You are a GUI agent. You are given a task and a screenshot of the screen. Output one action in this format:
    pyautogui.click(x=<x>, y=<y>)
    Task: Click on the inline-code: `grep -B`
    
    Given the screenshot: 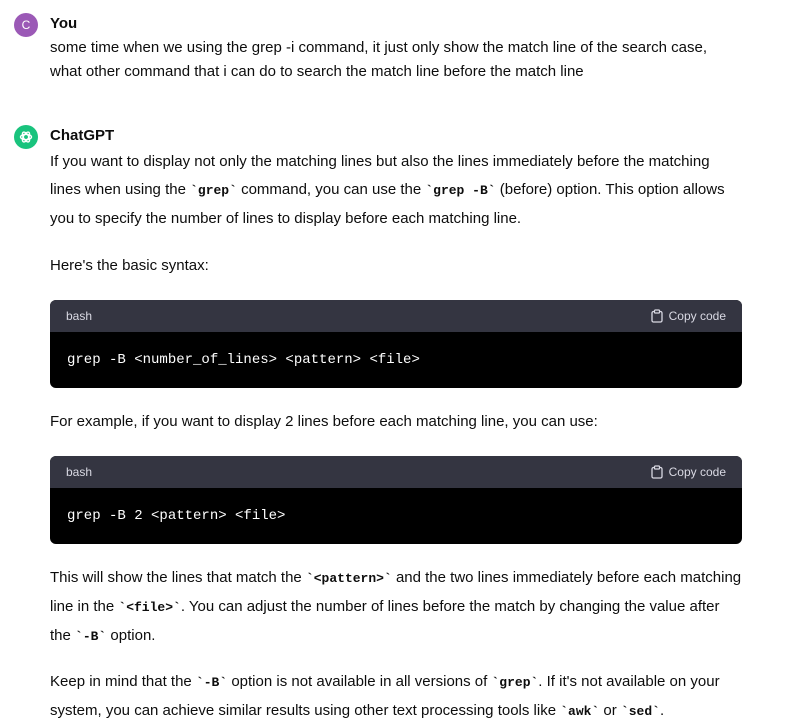 What is the action you would take?
    pyautogui.click(x=460, y=190)
    